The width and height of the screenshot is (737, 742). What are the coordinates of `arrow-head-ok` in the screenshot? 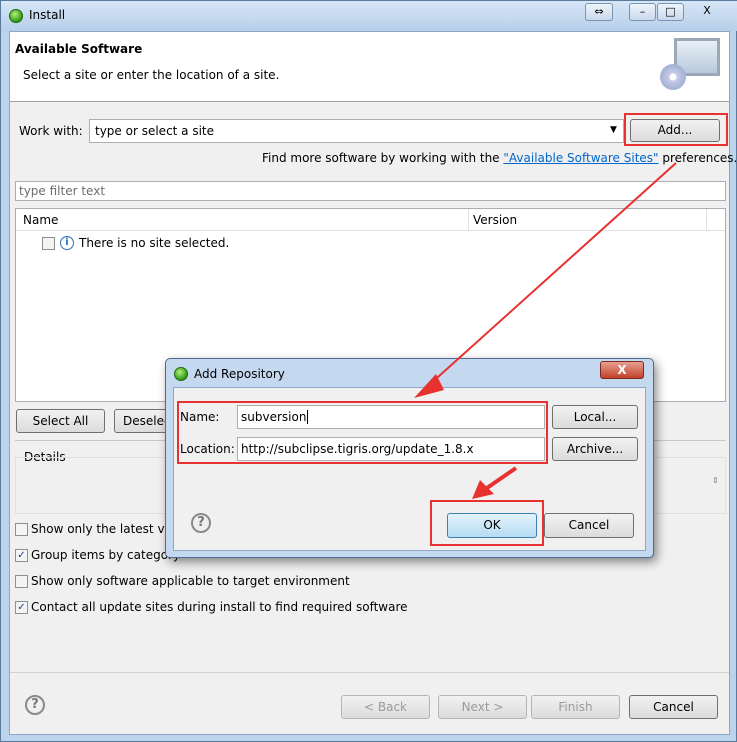 It's located at (483, 489).